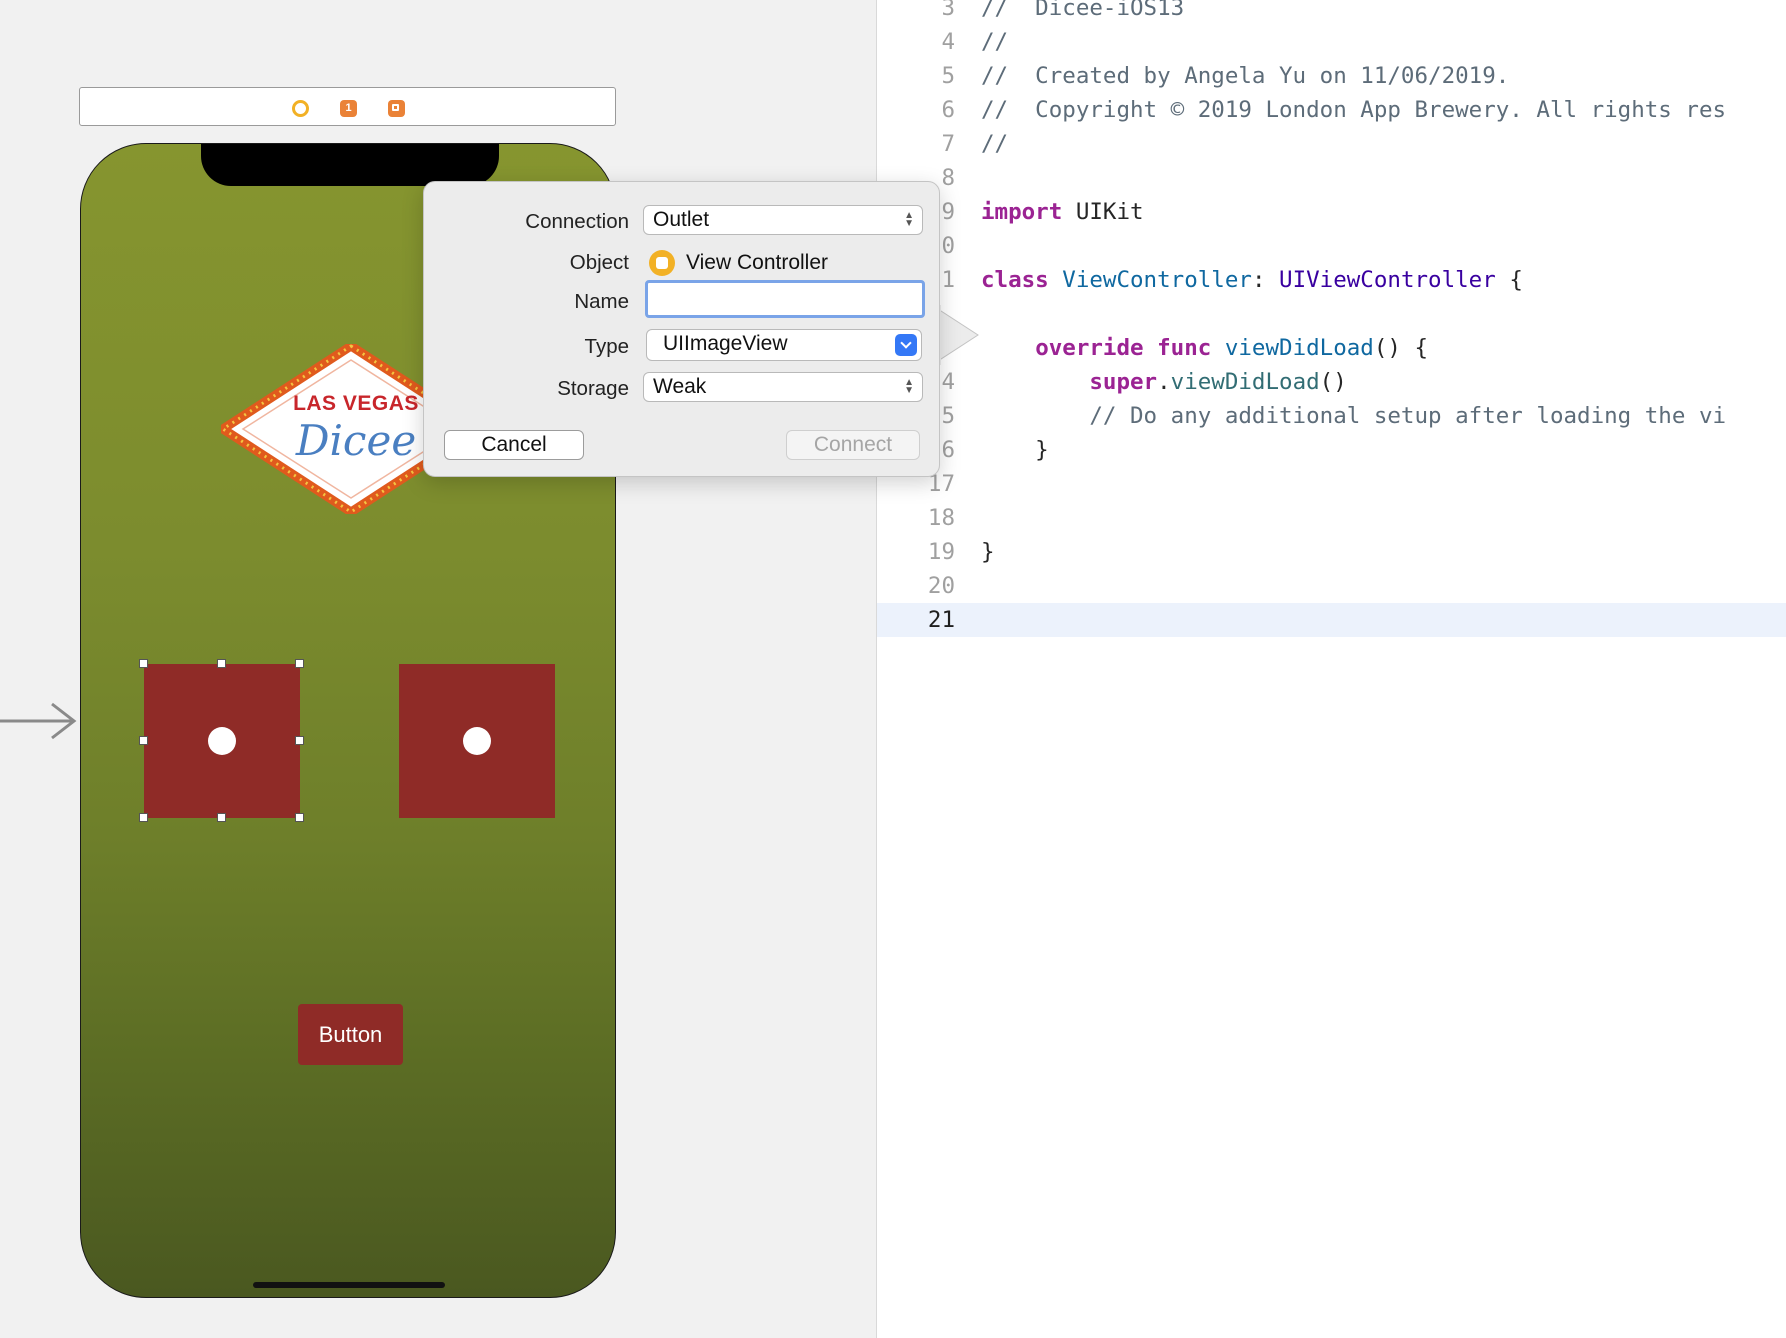  What do you see at coordinates (1245, 76) in the screenshot?
I see `line-source: // Created by Angela Yu on 11/06/2019.` at bounding box center [1245, 76].